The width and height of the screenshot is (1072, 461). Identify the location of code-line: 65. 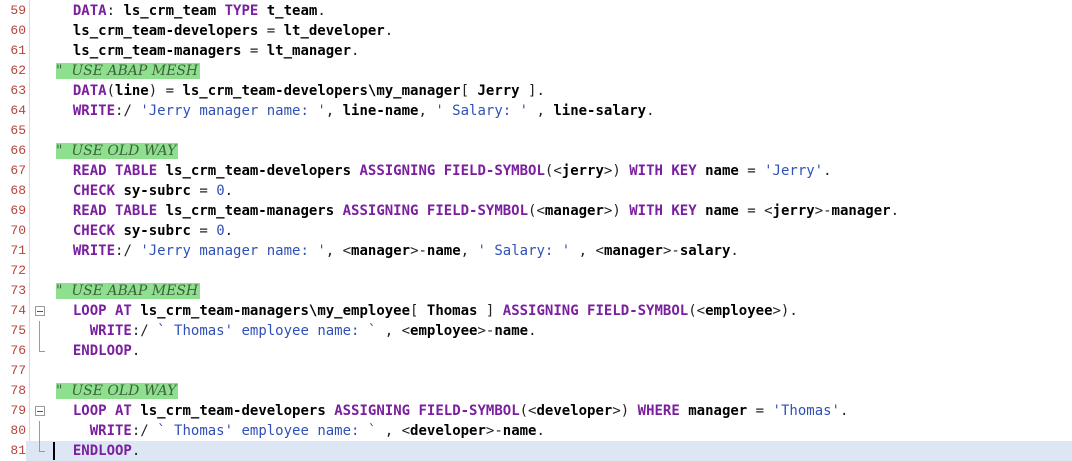
(536, 131).